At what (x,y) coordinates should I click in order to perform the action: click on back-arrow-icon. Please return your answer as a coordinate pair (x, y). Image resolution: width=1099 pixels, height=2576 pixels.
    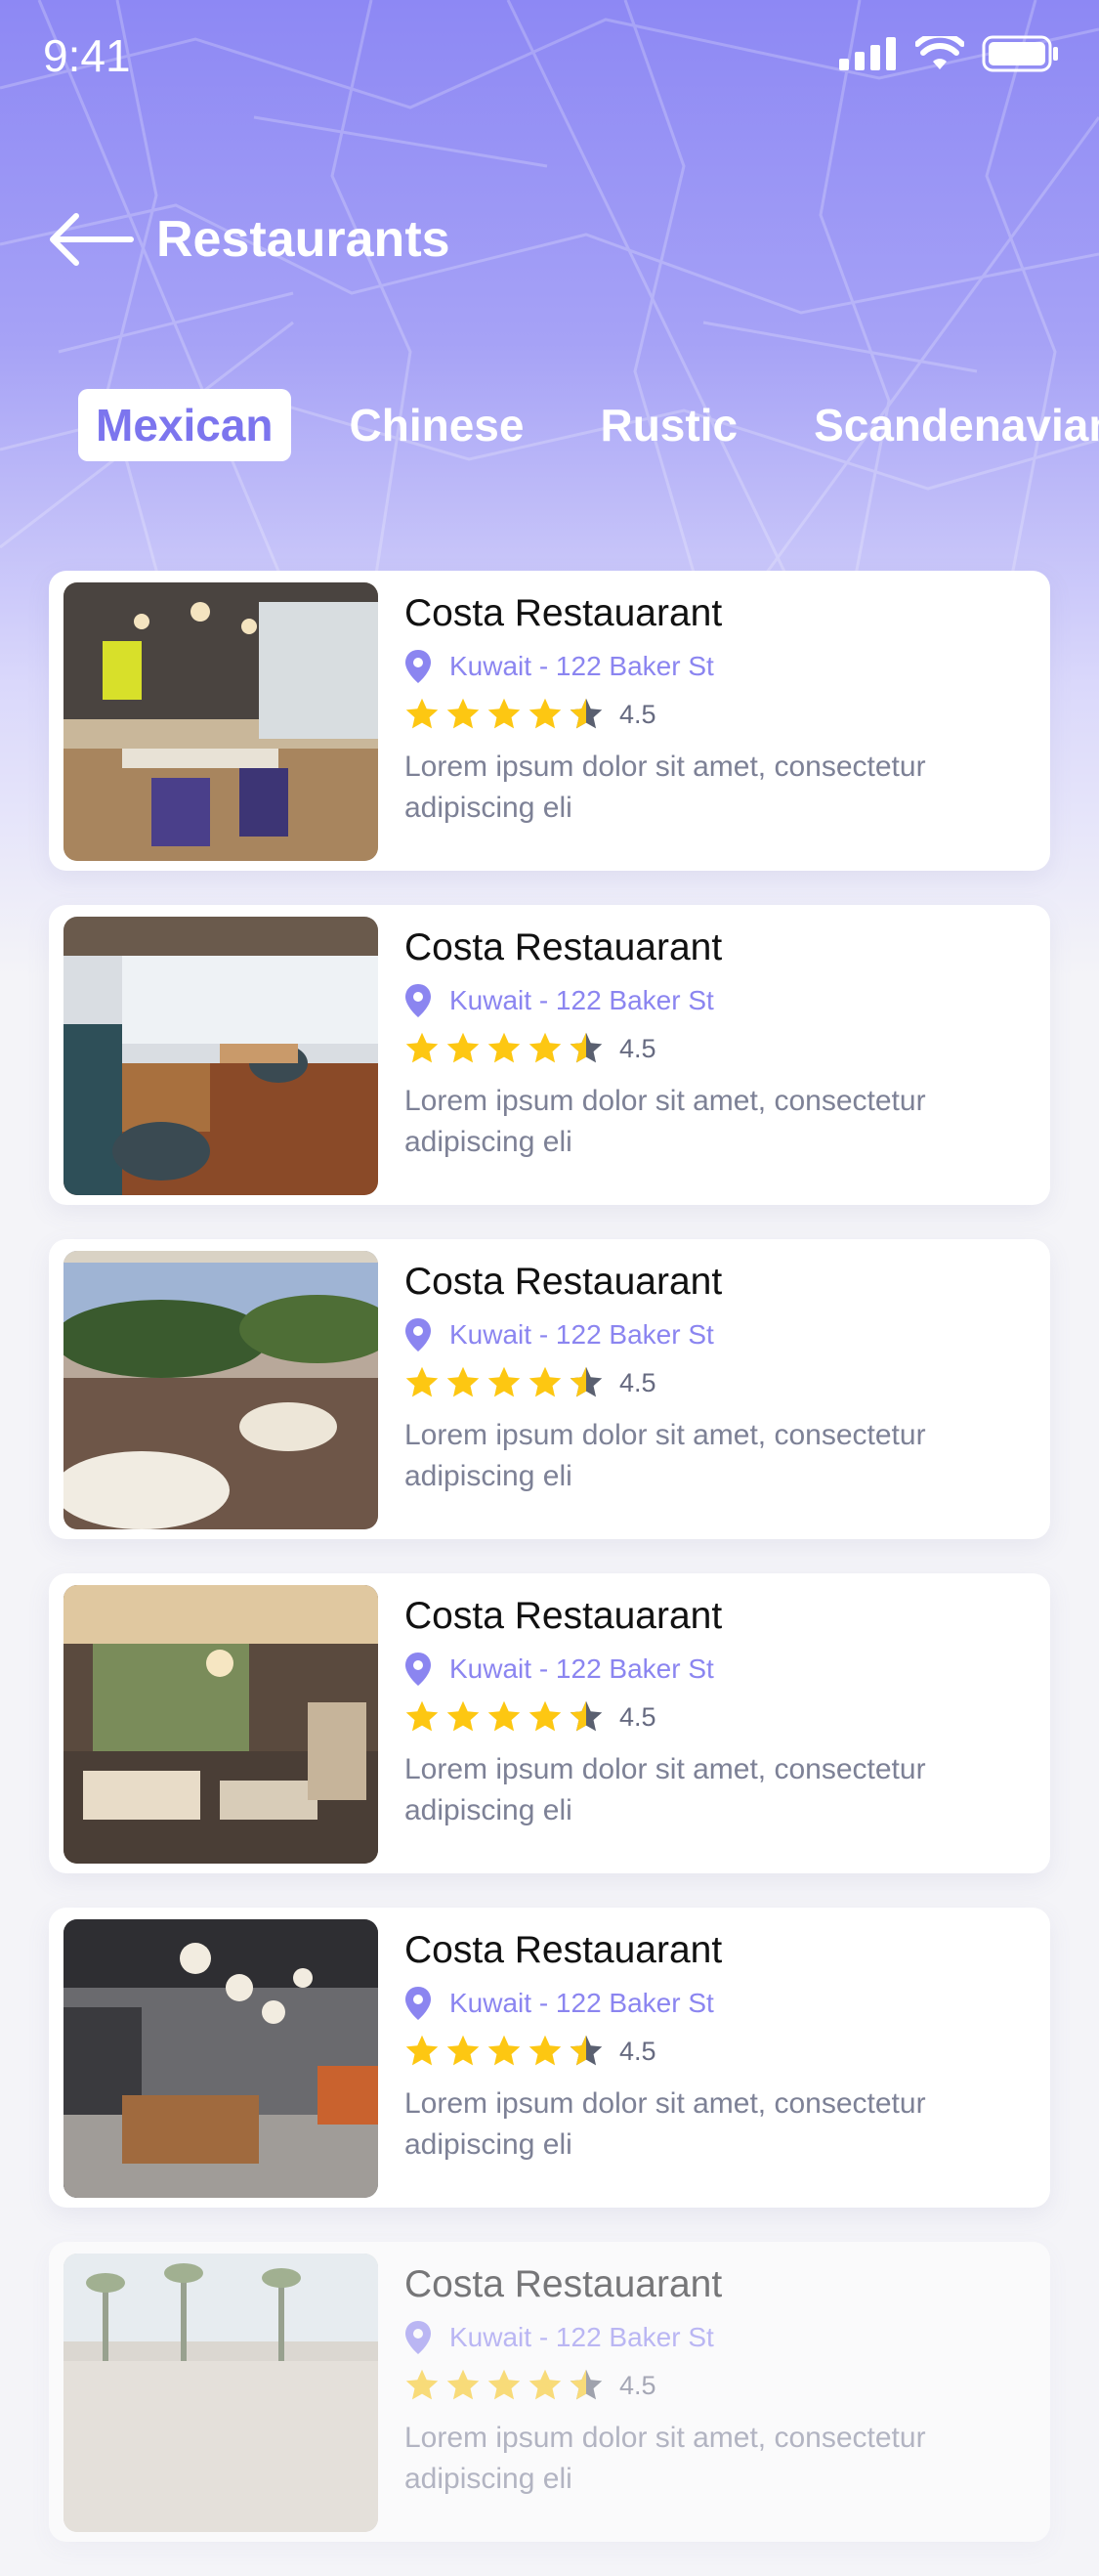
    Looking at the image, I should click on (92, 240).